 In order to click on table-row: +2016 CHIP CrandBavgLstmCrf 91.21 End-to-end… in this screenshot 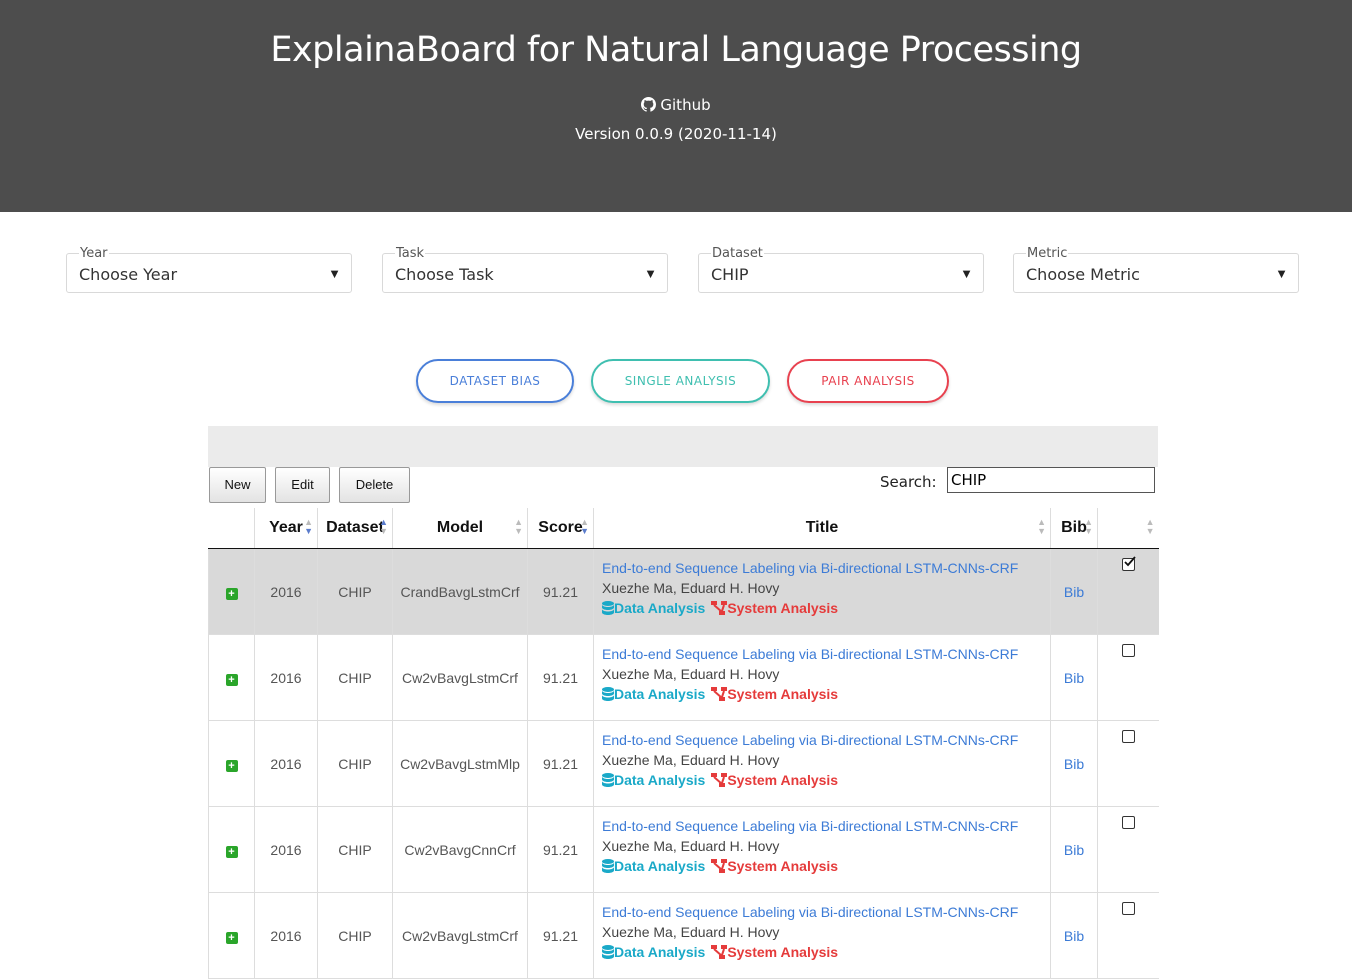, I will do `click(683, 591)`.